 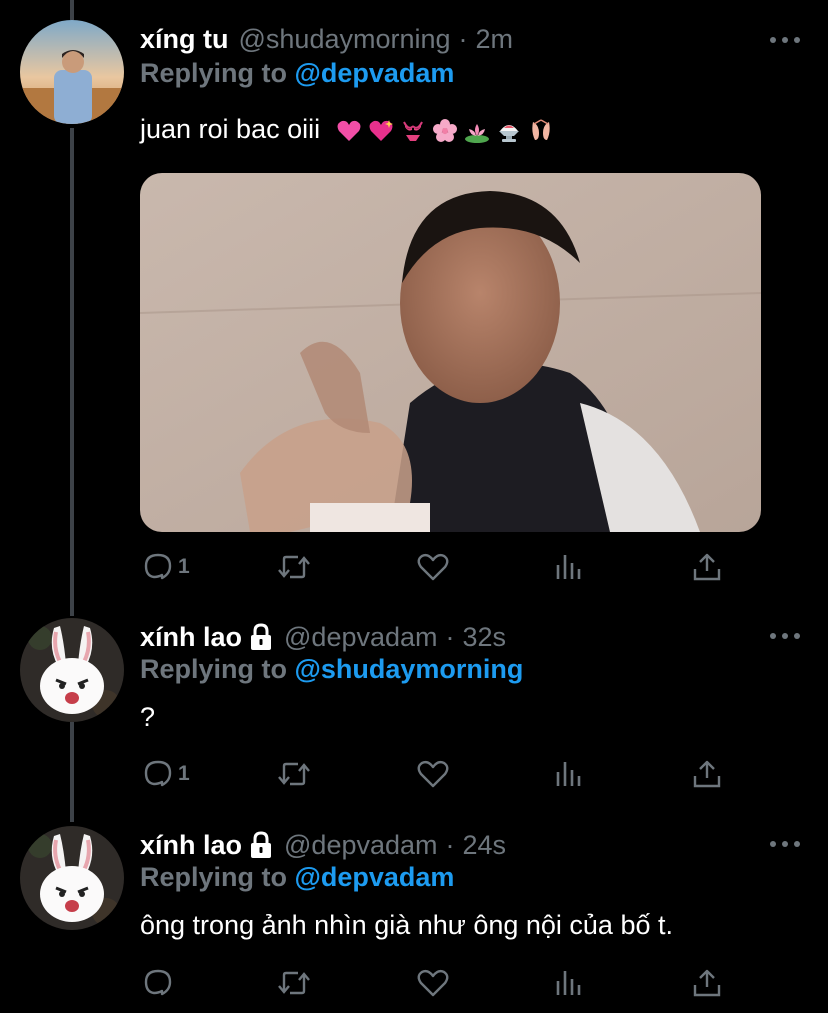 What do you see at coordinates (485, 637) in the screenshot?
I see `timestamp: 32s` at bounding box center [485, 637].